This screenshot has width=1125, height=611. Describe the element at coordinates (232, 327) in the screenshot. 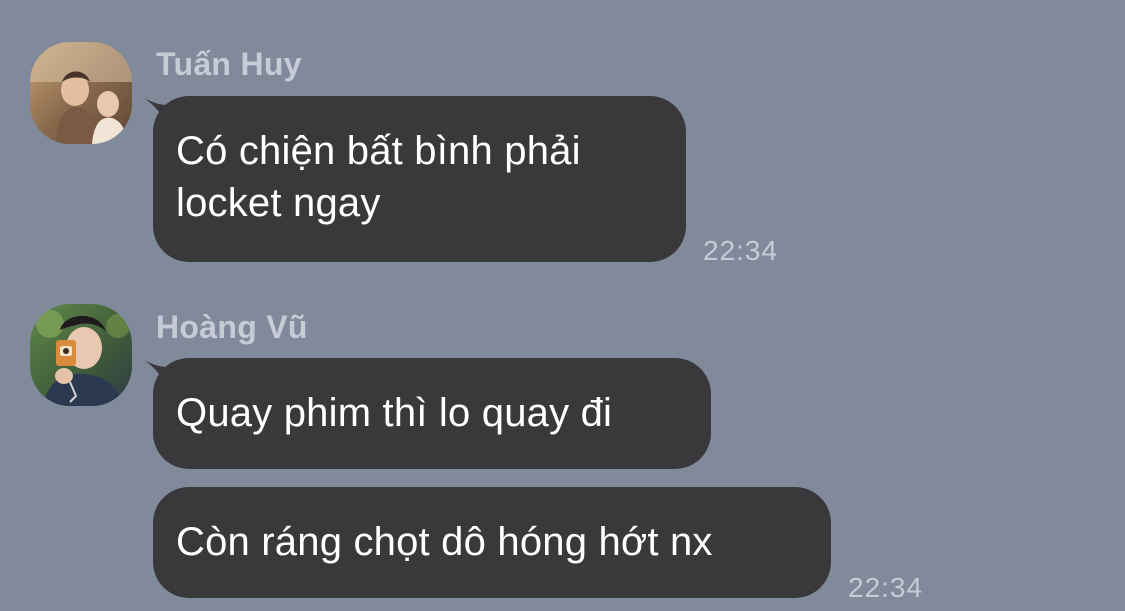

I see `sender-name: Hoàng Vũ` at that location.